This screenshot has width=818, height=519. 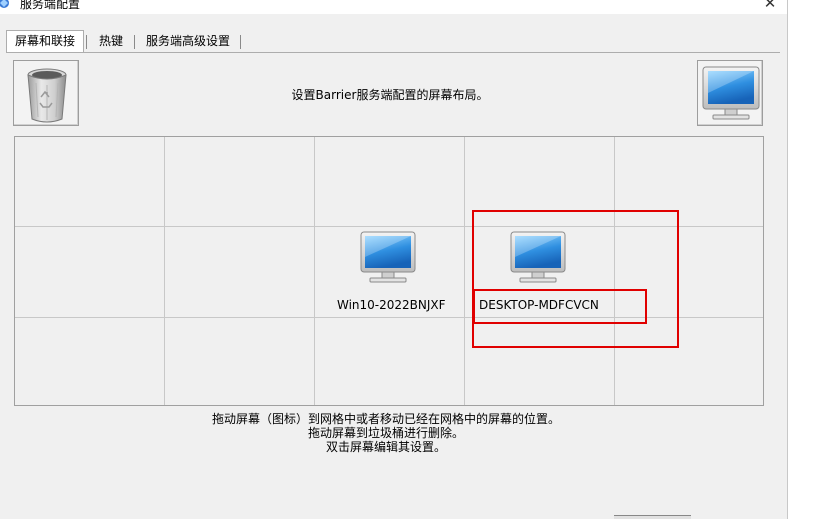 What do you see at coordinates (390, 95) in the screenshot?
I see `layout-instruction: 设置Barrier服务端配置的屏幕布局。` at bounding box center [390, 95].